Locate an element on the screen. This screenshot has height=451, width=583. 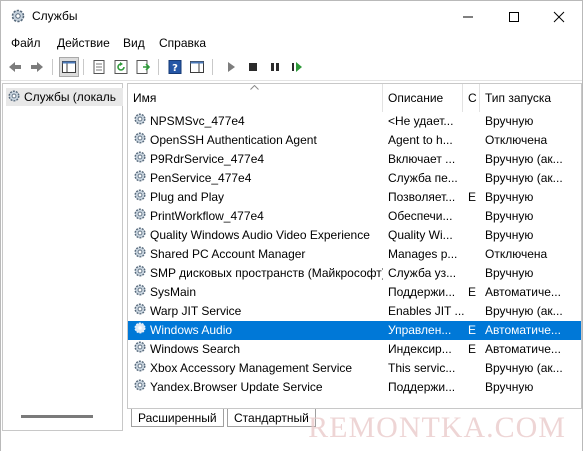
stop-icon is located at coordinates (253, 67).